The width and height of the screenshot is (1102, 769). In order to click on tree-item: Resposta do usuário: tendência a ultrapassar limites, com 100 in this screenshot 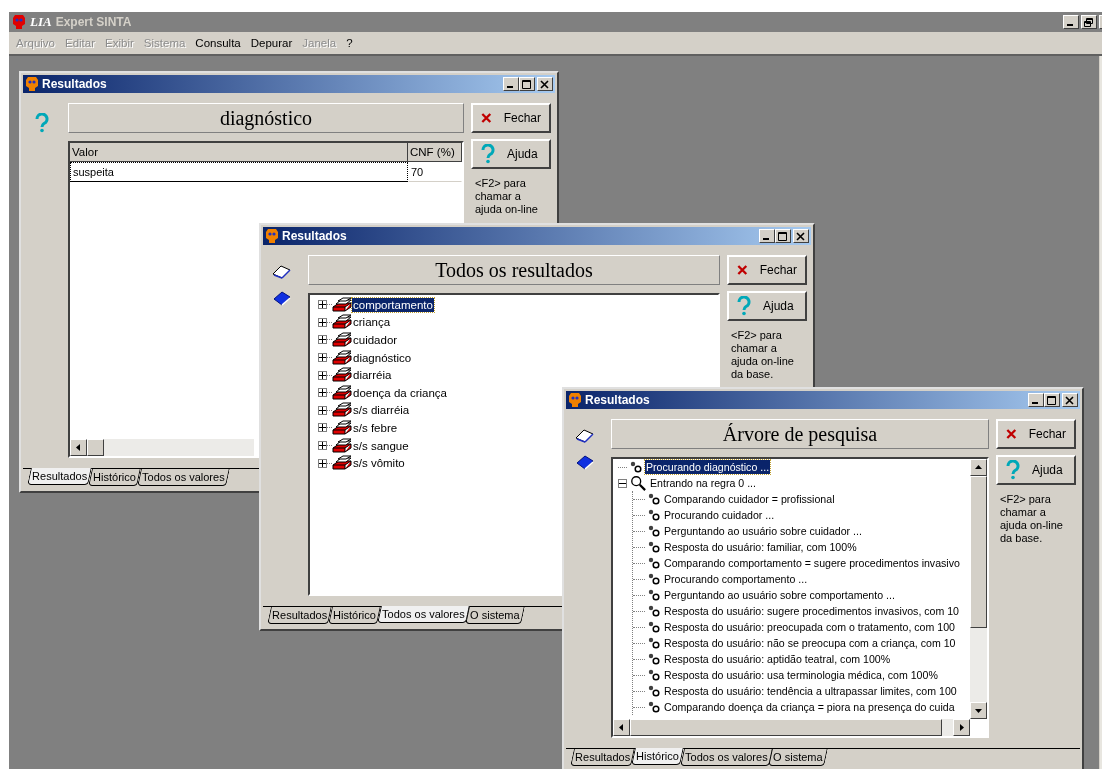, I will do `click(810, 691)`.